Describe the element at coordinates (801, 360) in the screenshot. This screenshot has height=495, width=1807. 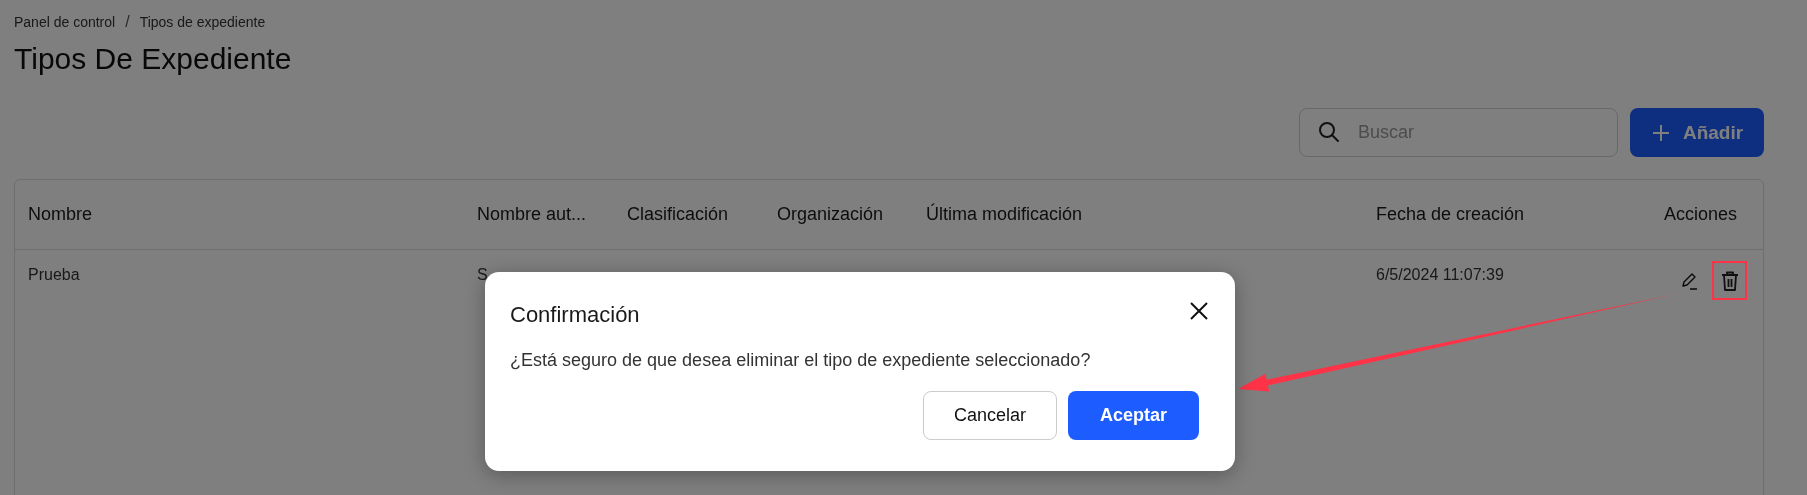
I see `dialog-message: ¿Está seguro de que desea eliminar el tipo de expediente seleccionado?` at that location.